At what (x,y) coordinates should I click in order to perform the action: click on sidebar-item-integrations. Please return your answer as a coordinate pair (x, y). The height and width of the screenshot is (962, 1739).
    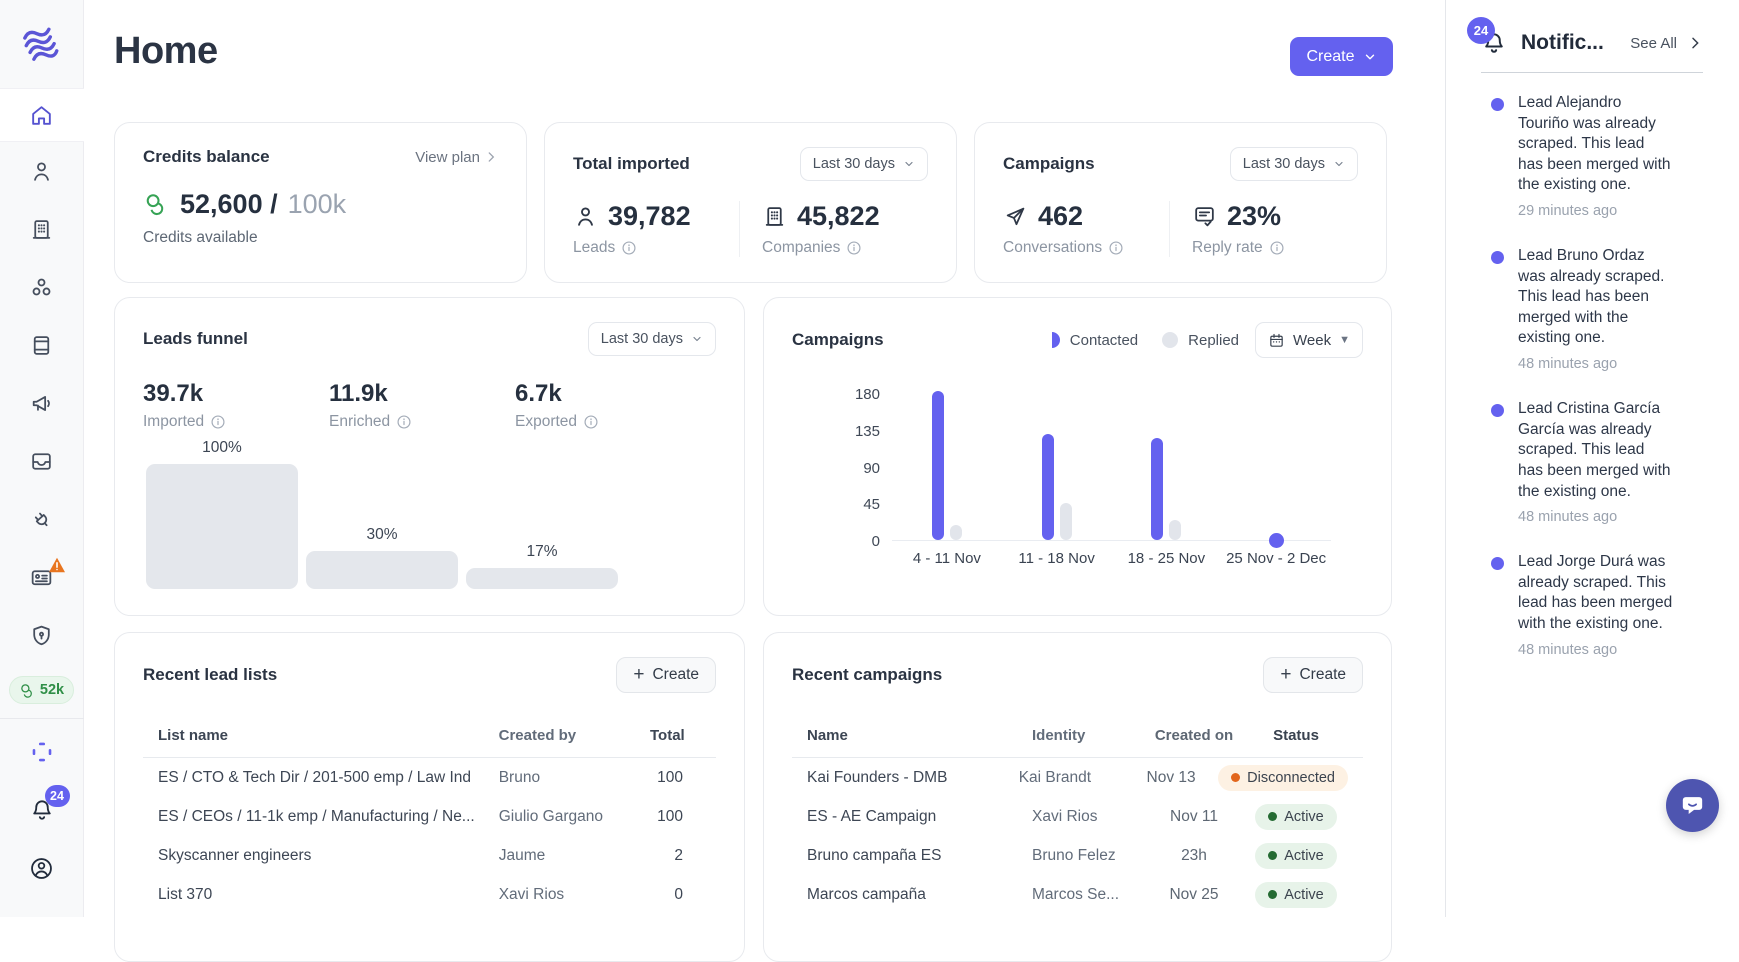
    Looking at the image, I should click on (42, 519).